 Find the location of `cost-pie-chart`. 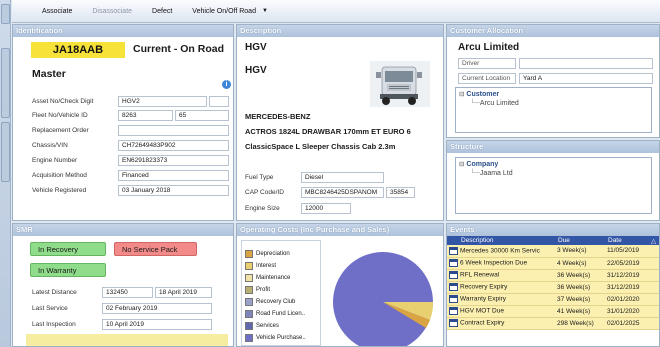

cost-pie-chart is located at coordinates (383, 299).